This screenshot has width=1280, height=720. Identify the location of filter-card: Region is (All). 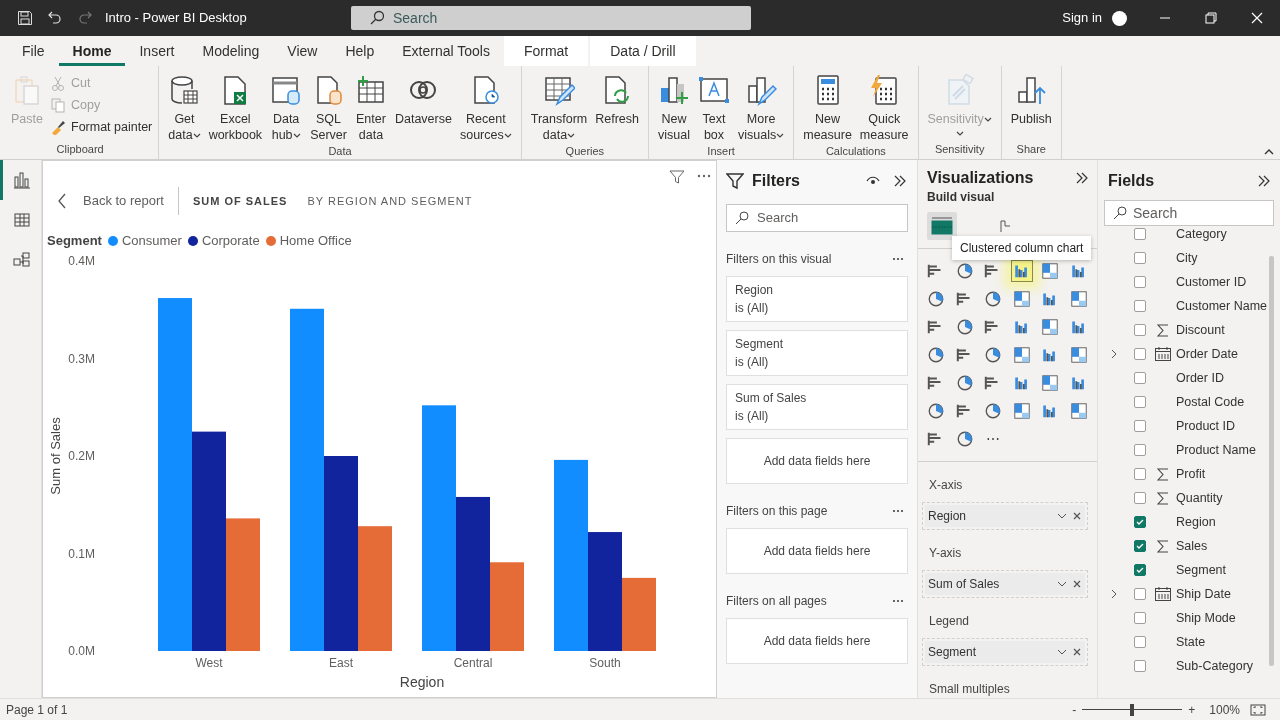
(817, 299).